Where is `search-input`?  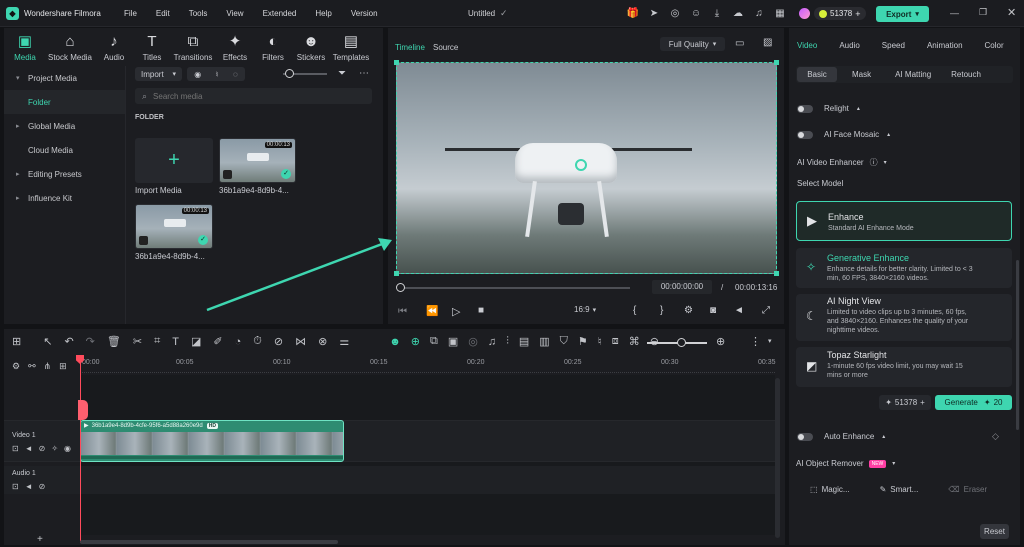
search-input is located at coordinates (253, 96).